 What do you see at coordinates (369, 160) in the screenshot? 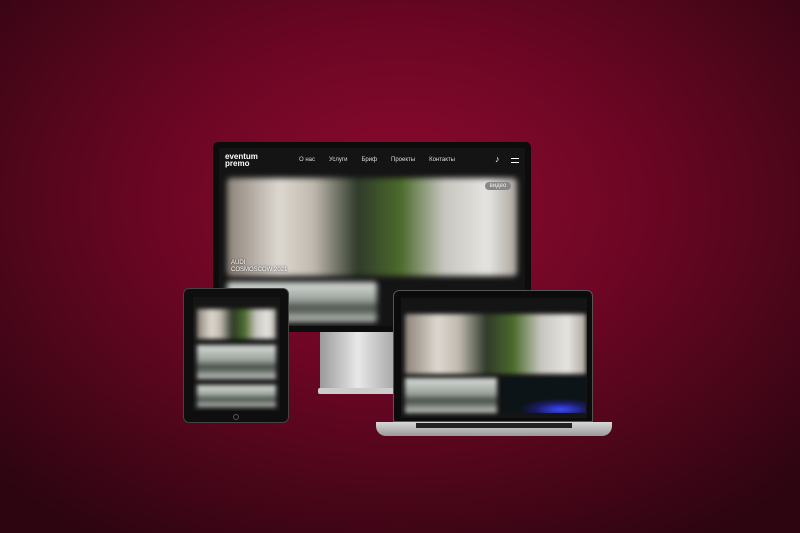
I see `nav-item-brief: Бриф` at bounding box center [369, 160].